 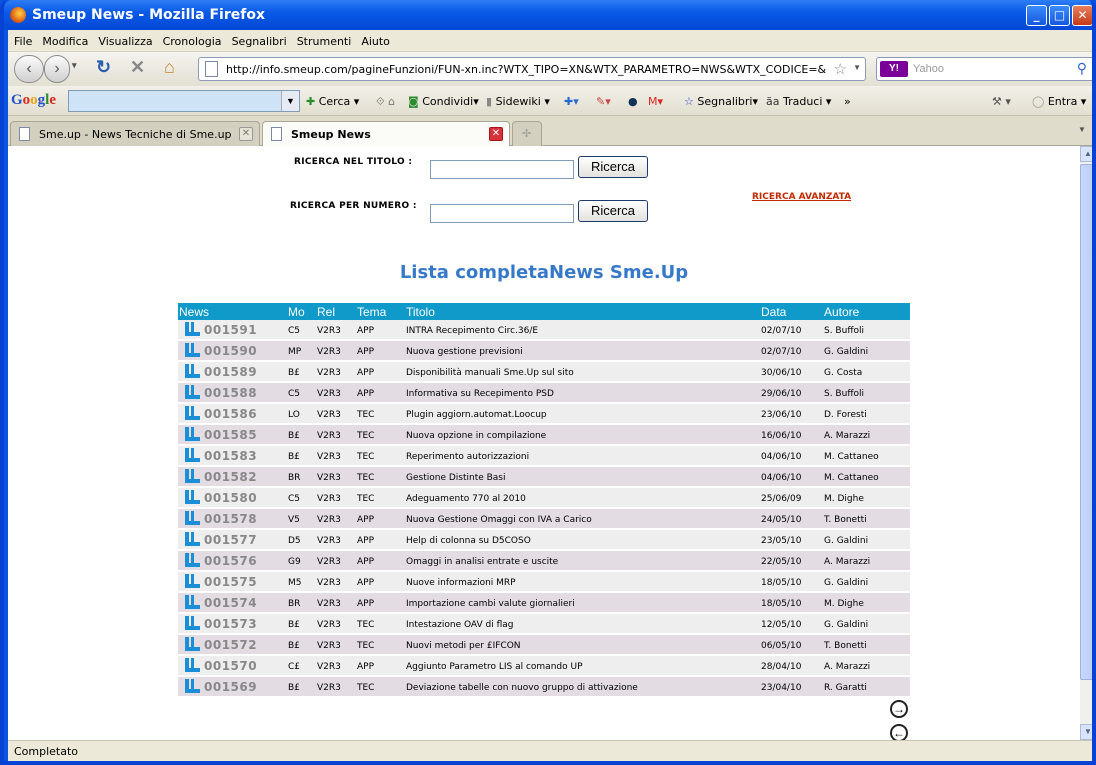 I want to click on news-number: 001580, so click(x=230, y=498).